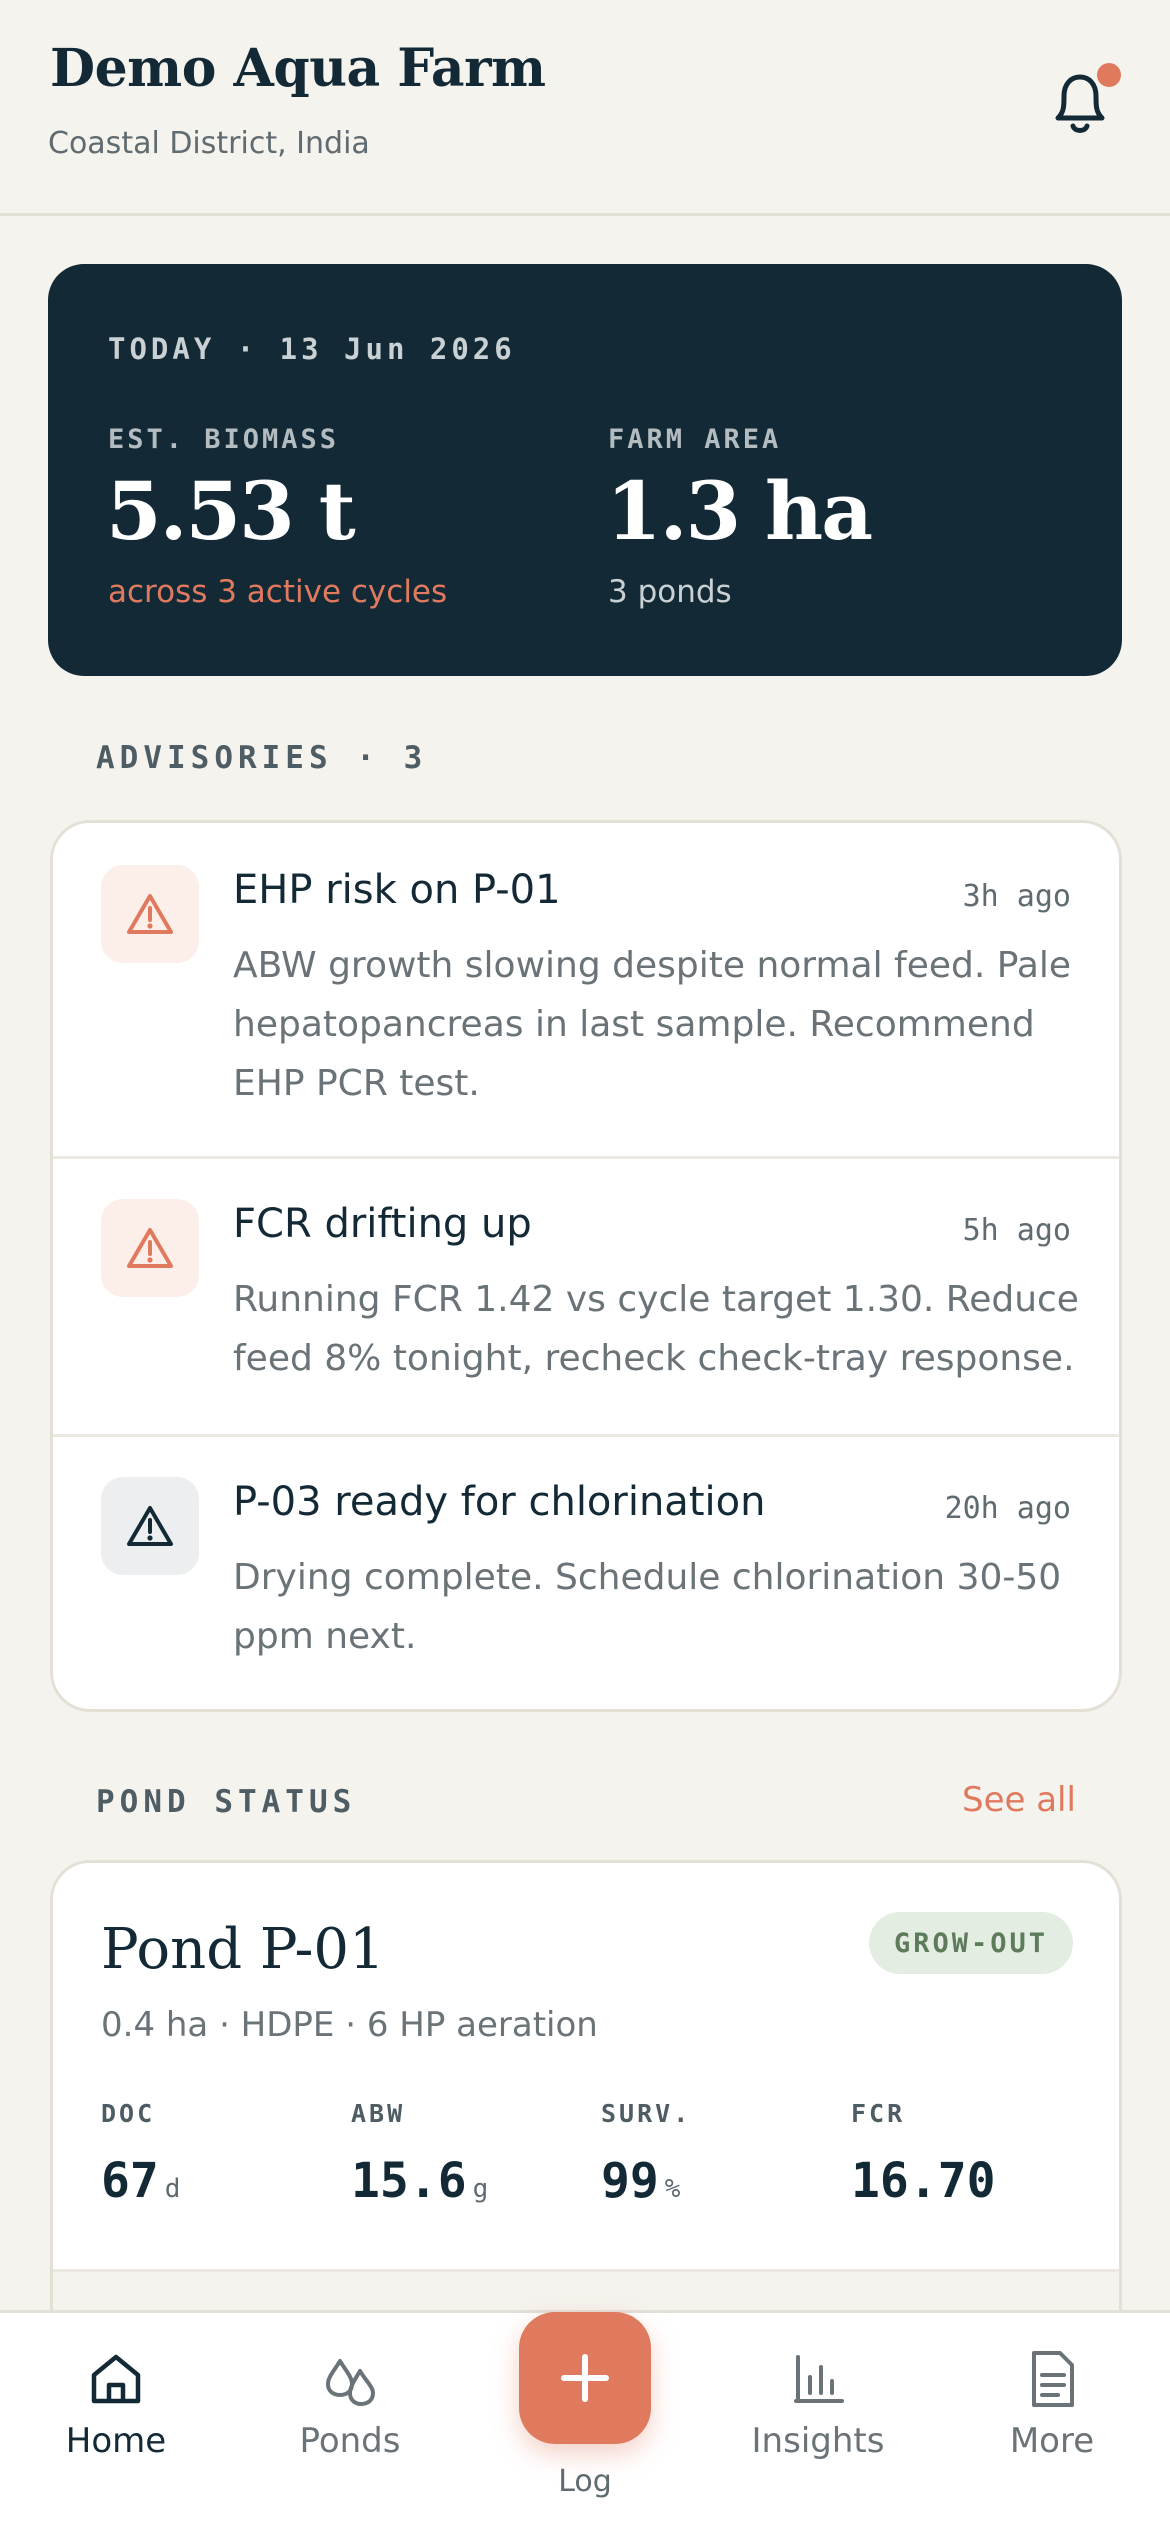 The height and width of the screenshot is (2532, 1170). What do you see at coordinates (243, 1949) in the screenshot?
I see `pond-name: Pond P-01` at bounding box center [243, 1949].